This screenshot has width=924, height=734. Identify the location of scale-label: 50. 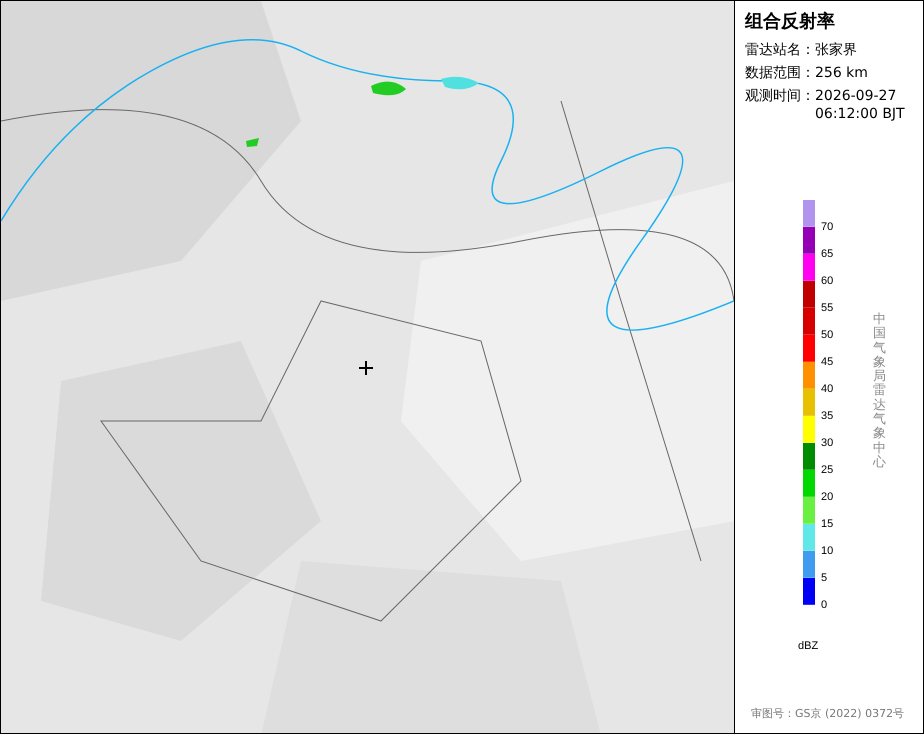
(827, 335).